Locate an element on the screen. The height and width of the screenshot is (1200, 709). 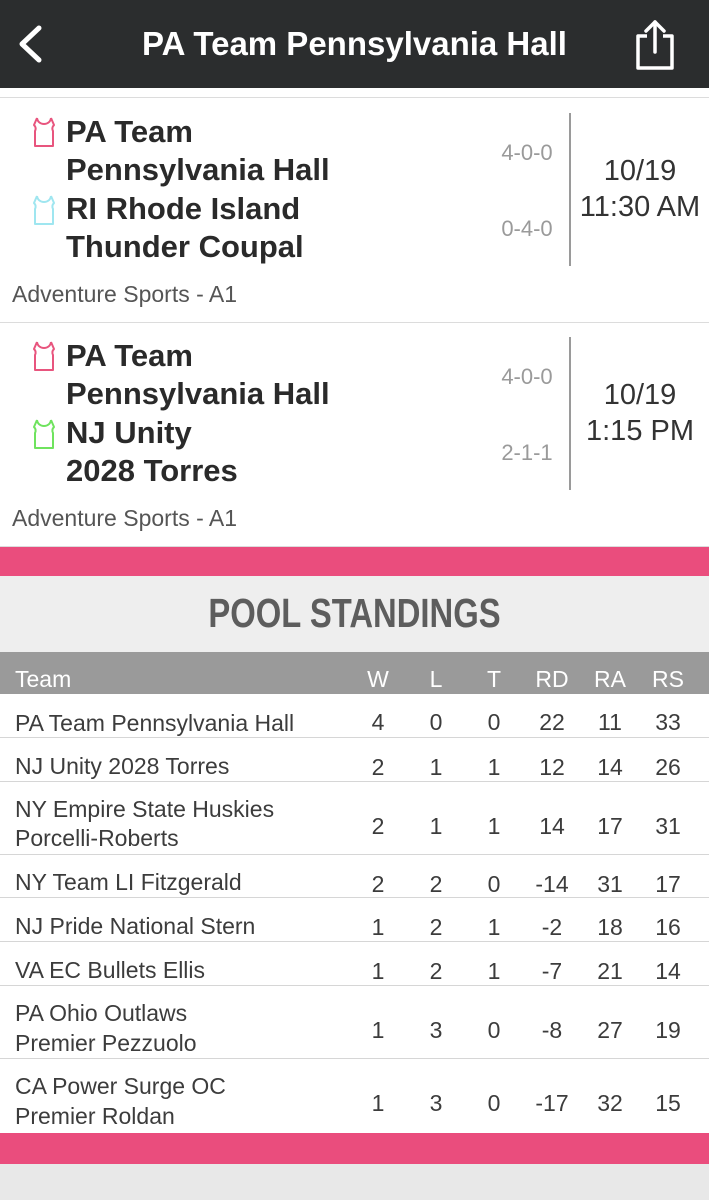
team-name-line1: NY Empire State Huskies is located at coordinates (145, 809).